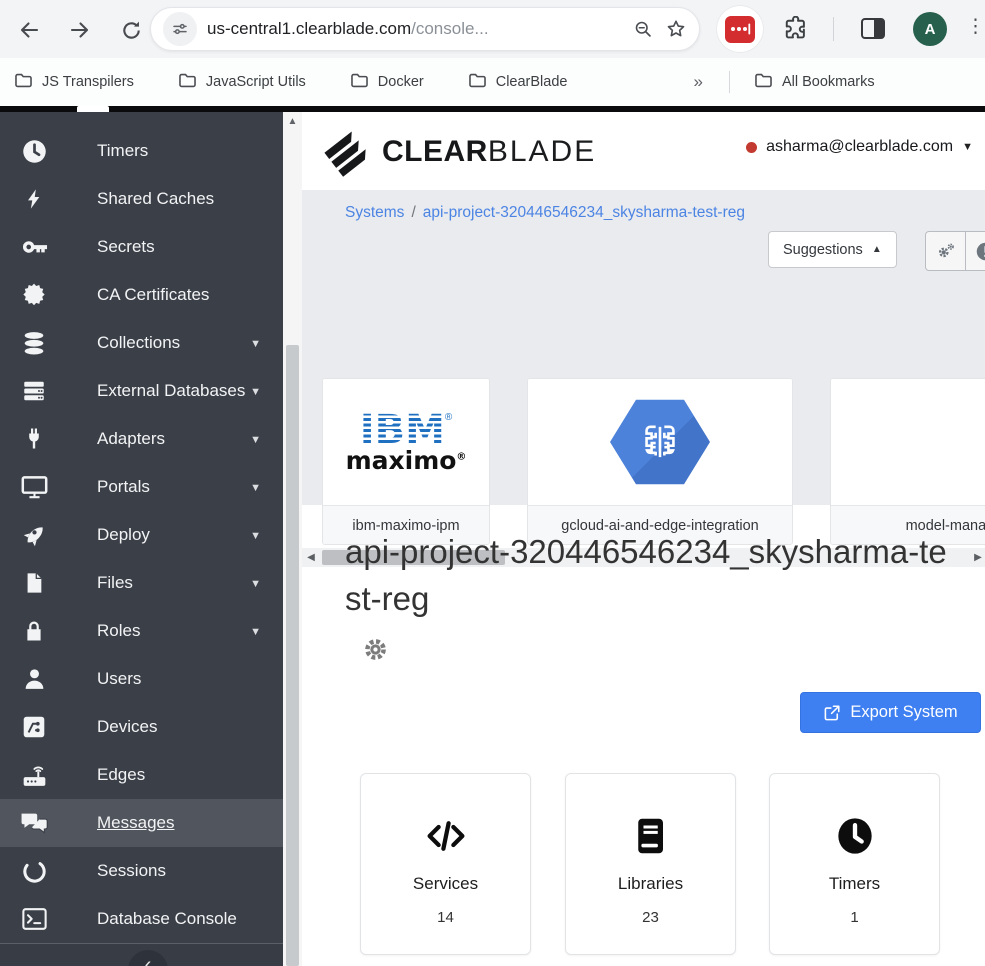 This screenshot has height=966, width=985. I want to click on vertical-scrollbar: ▲, so click(292, 539).